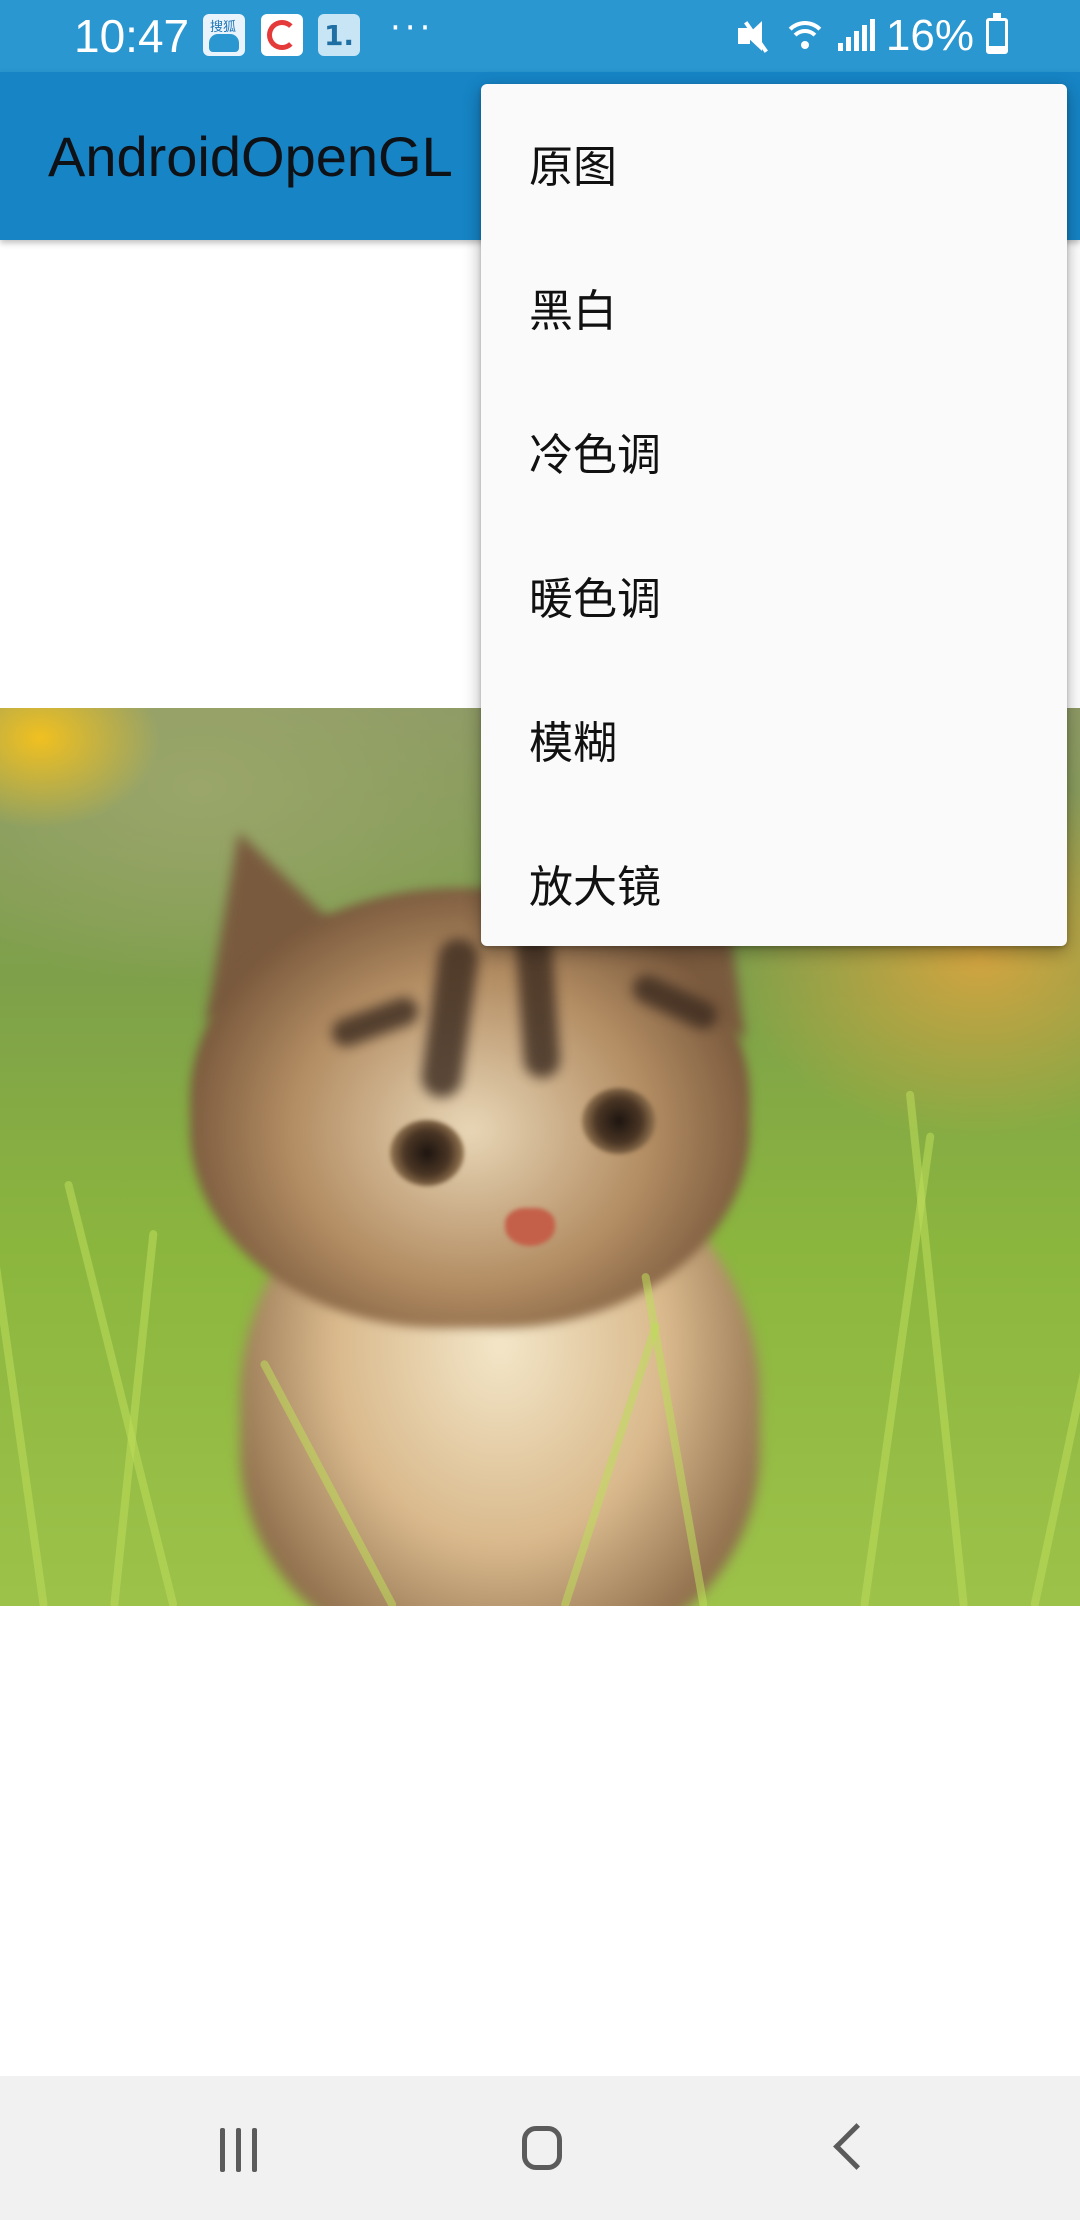  Describe the element at coordinates (755, 36) in the screenshot. I see `mute-icon` at that location.